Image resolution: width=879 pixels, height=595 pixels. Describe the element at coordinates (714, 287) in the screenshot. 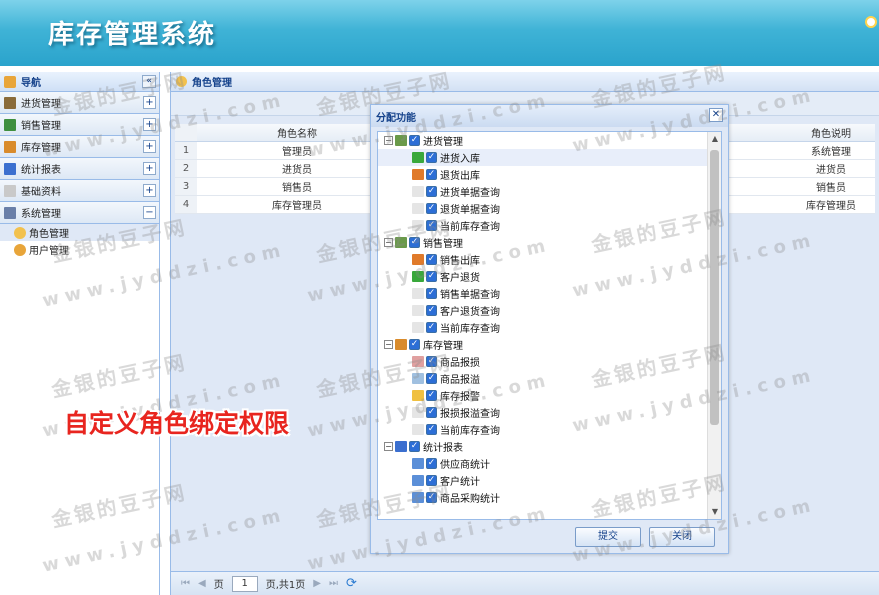

I see `scroll-thumb` at that location.